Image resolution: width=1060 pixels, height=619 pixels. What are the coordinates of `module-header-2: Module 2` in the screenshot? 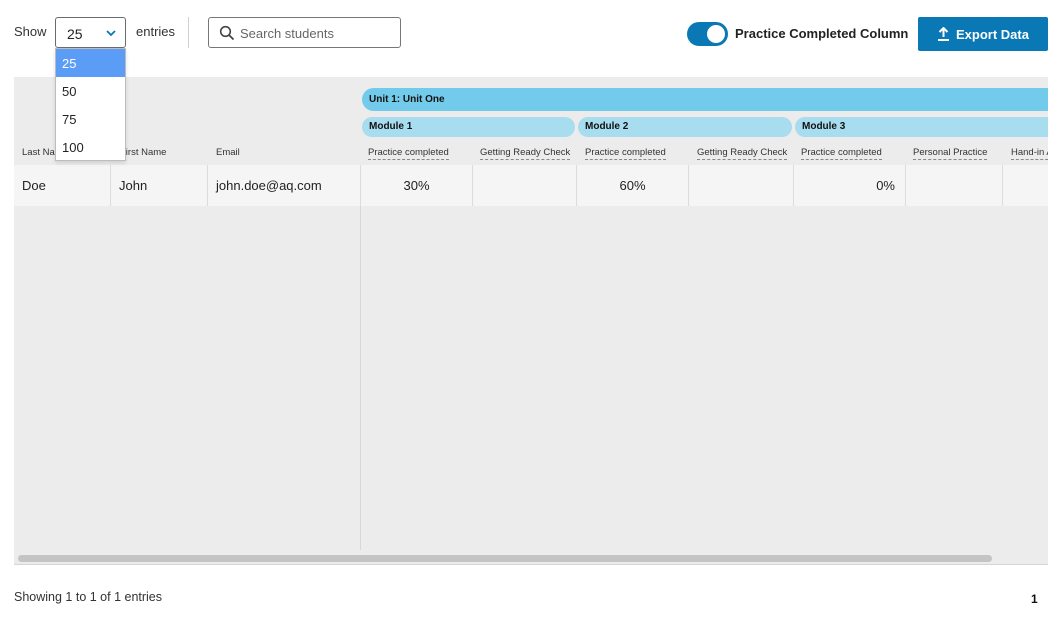 It's located at (685, 127).